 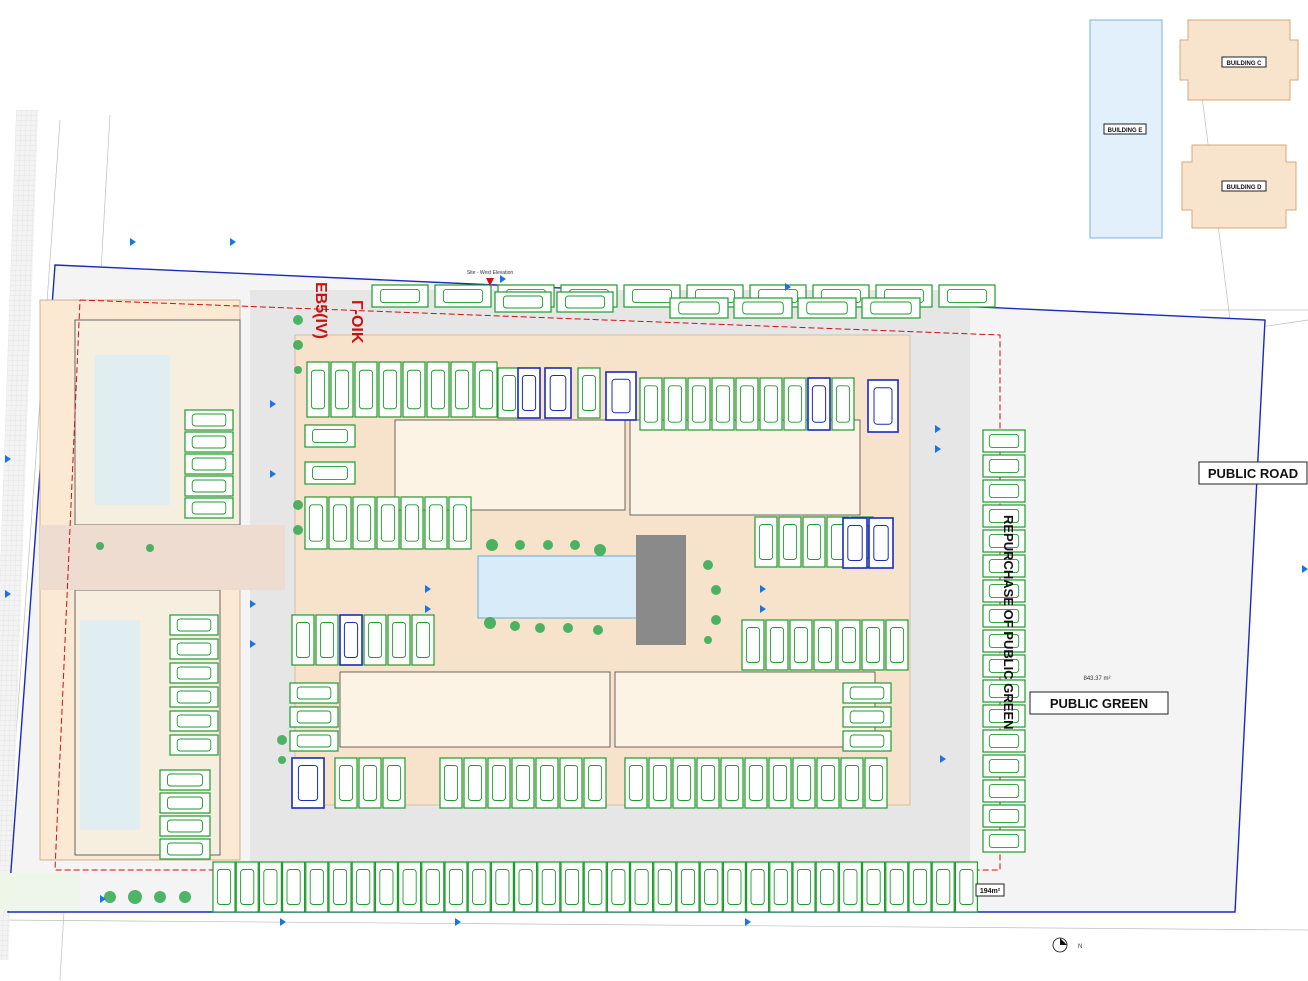 What do you see at coordinates (1080, 947) in the screenshot?
I see `north-label: N` at bounding box center [1080, 947].